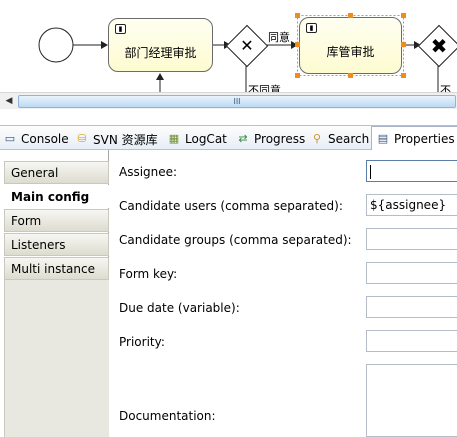 Image resolution: width=457 pixels, height=437 pixels. Describe the element at coordinates (148, 274) in the screenshot. I see `form-key-label: Form key:` at that location.